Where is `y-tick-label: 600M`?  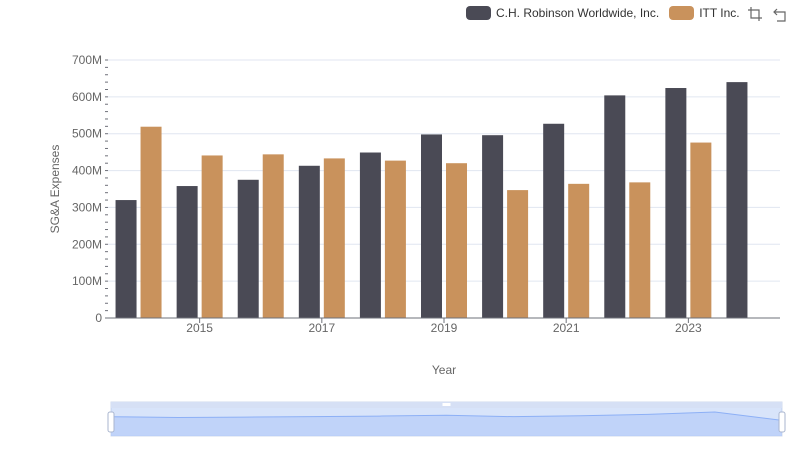
y-tick-label: 600M is located at coordinates (87, 97).